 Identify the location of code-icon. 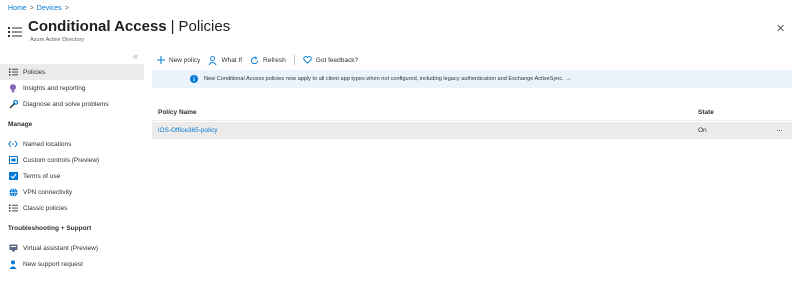
(13, 144).